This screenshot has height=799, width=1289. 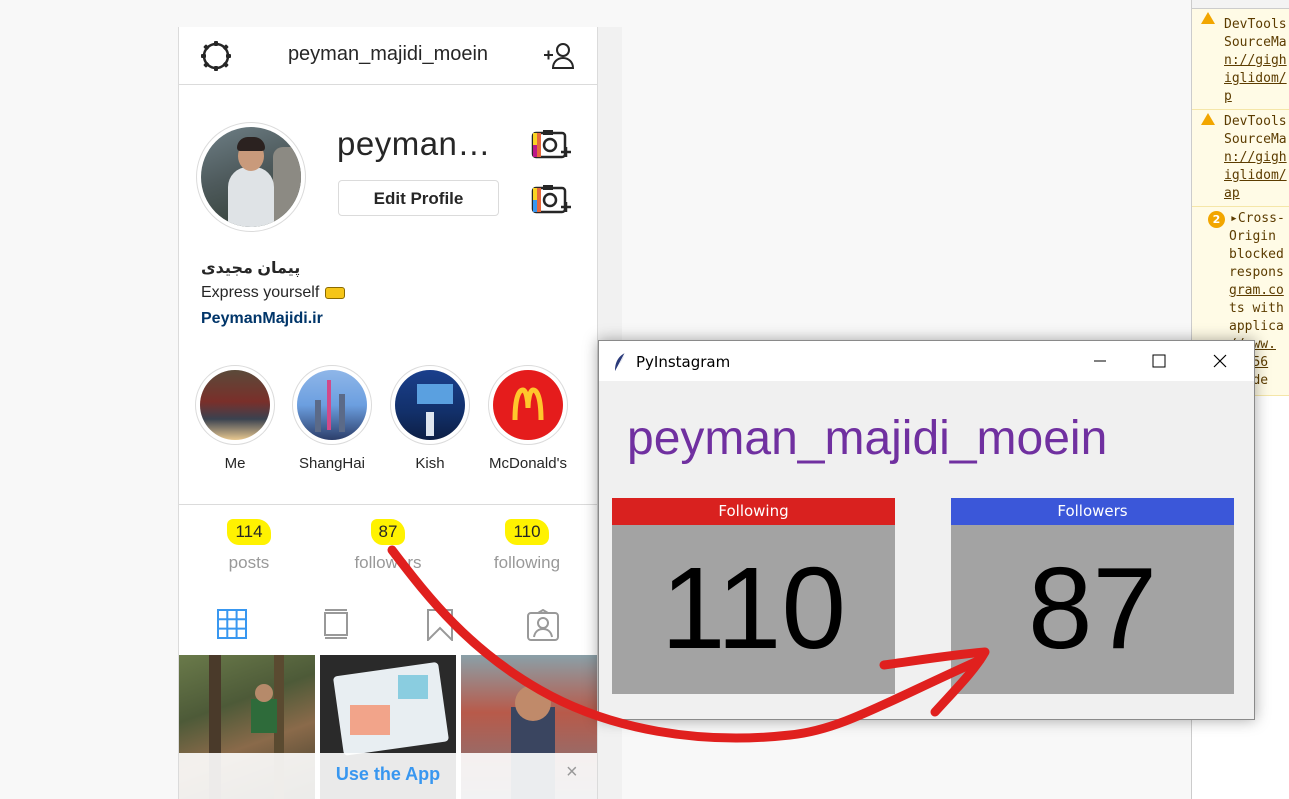 What do you see at coordinates (867, 438) in the screenshot?
I see `window-username: peyman_majidi_moein` at bounding box center [867, 438].